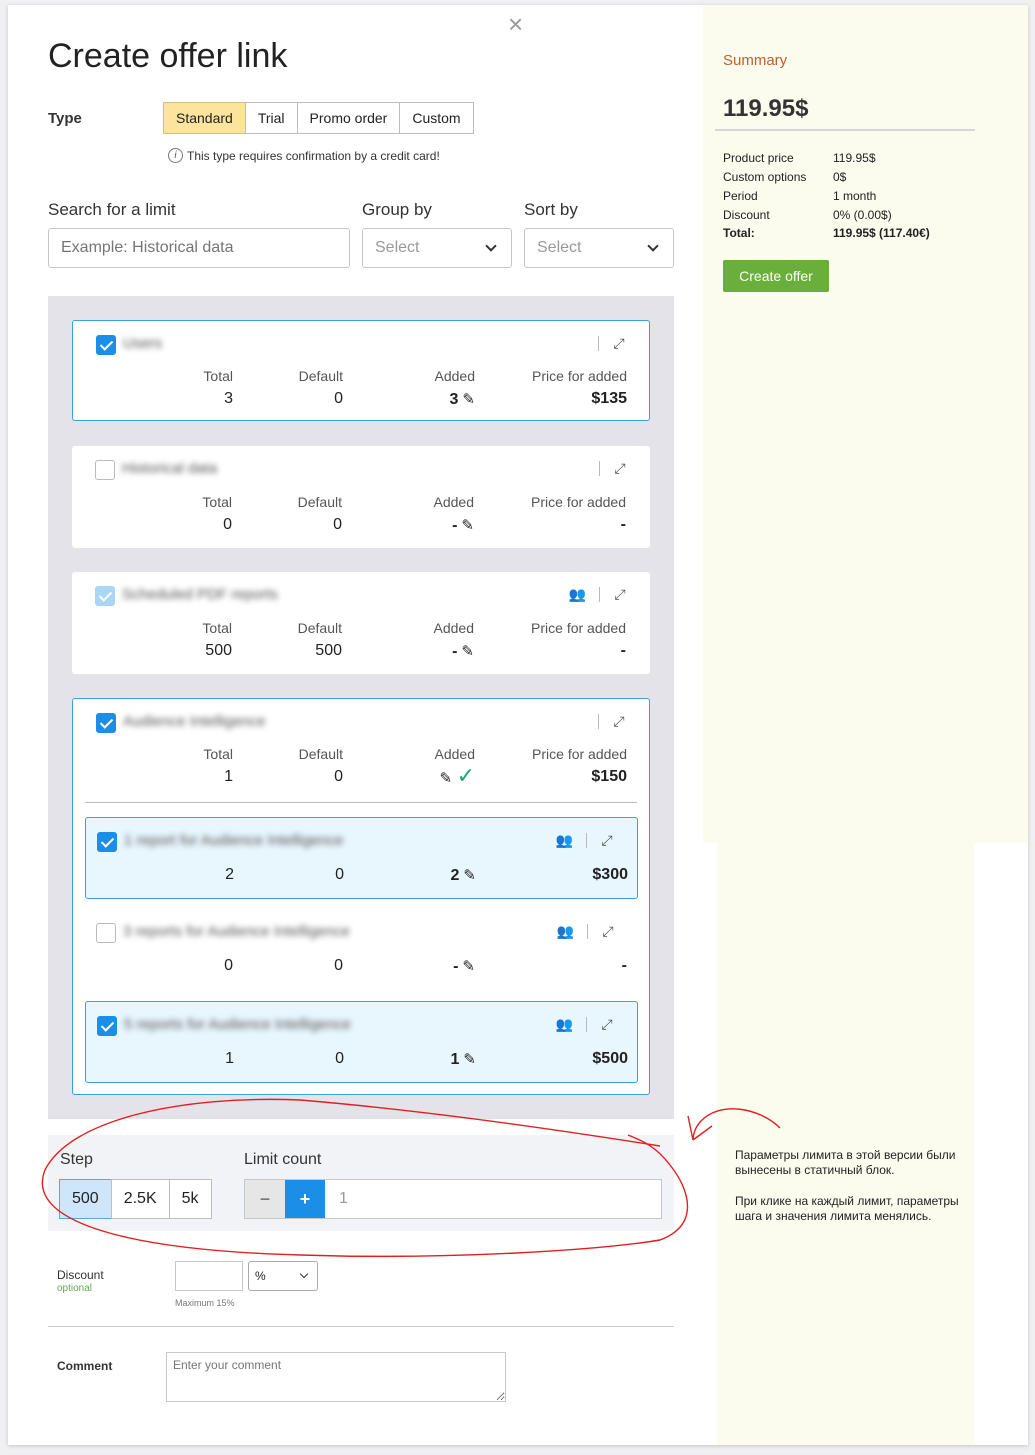 The image size is (1035, 1455). What do you see at coordinates (75, 1288) in the screenshot?
I see `discount-optional-label: optional` at bounding box center [75, 1288].